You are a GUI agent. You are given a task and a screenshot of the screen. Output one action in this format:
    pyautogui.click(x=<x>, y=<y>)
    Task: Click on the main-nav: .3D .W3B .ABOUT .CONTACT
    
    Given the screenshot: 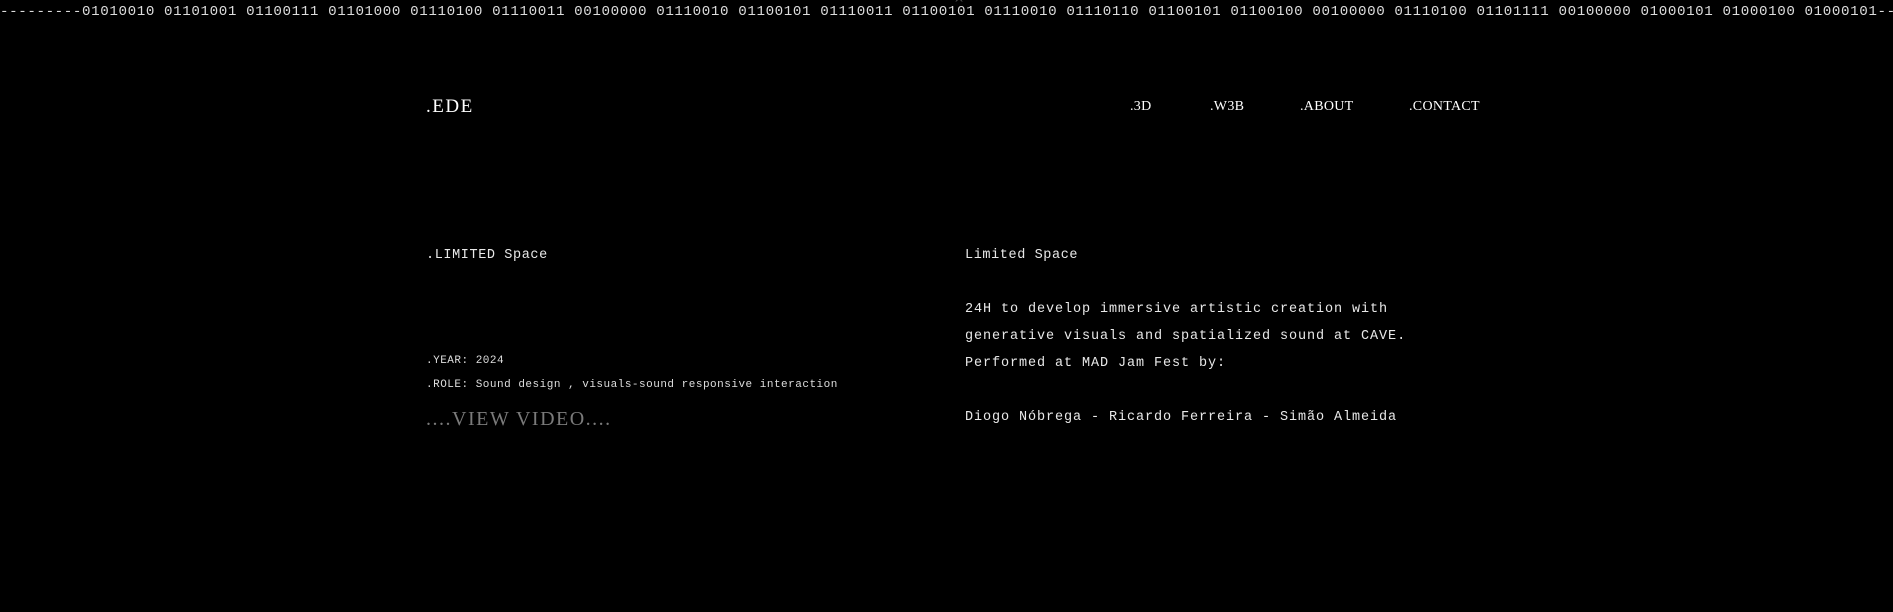 What is the action you would take?
    pyautogui.click(x=946, y=109)
    